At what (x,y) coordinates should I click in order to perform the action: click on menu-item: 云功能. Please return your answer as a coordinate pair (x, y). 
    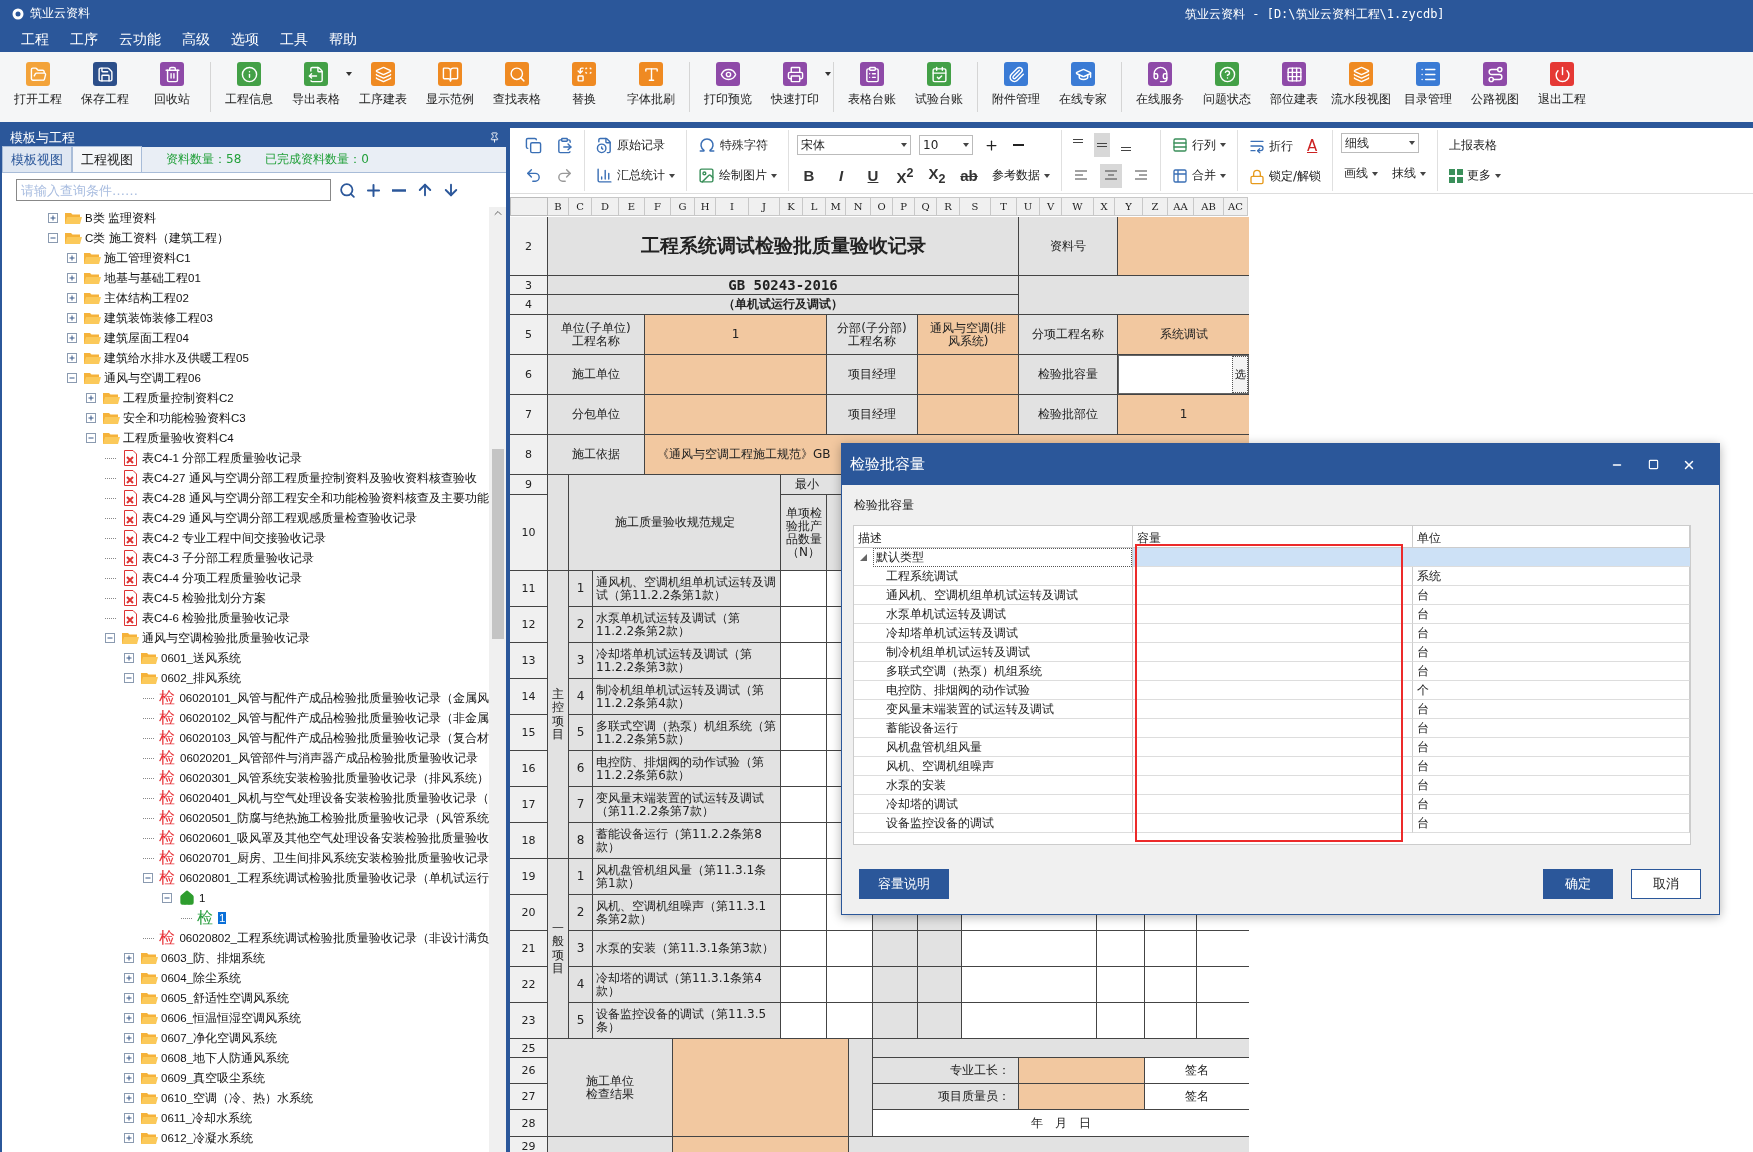
    Looking at the image, I should click on (141, 39).